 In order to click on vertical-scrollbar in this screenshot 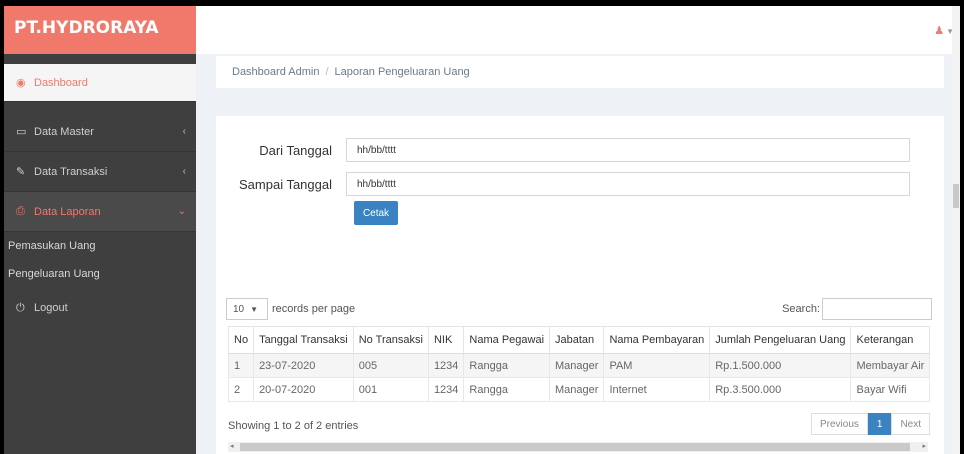, I will do `click(956, 230)`.